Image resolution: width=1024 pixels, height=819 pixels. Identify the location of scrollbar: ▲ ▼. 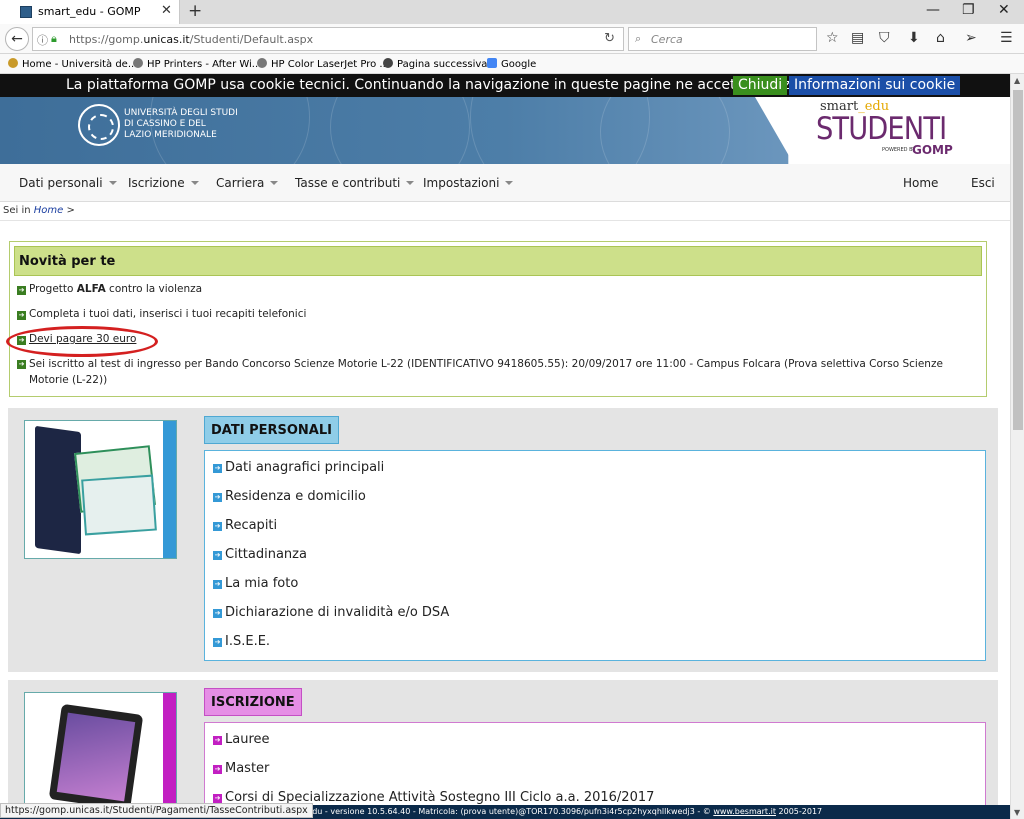
(1017, 446).